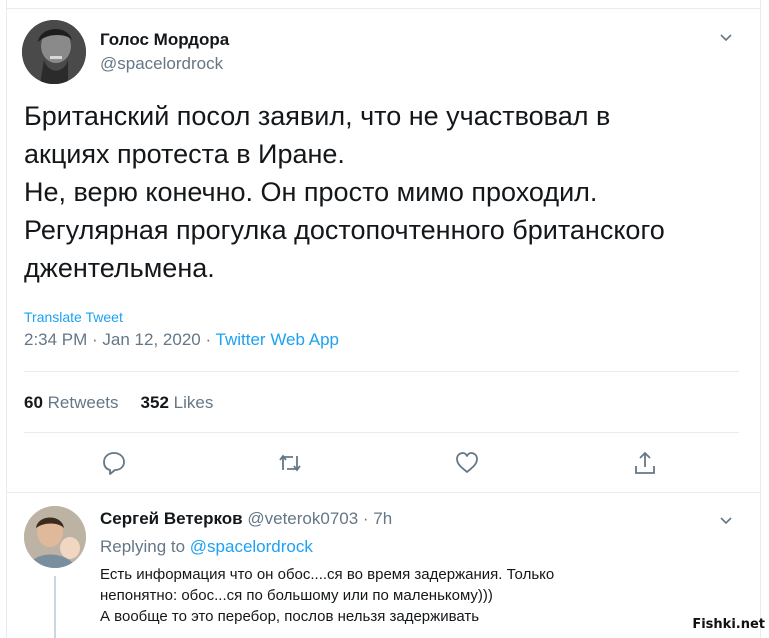  Describe the element at coordinates (154, 402) in the screenshot. I see `likes-count: 352` at that location.